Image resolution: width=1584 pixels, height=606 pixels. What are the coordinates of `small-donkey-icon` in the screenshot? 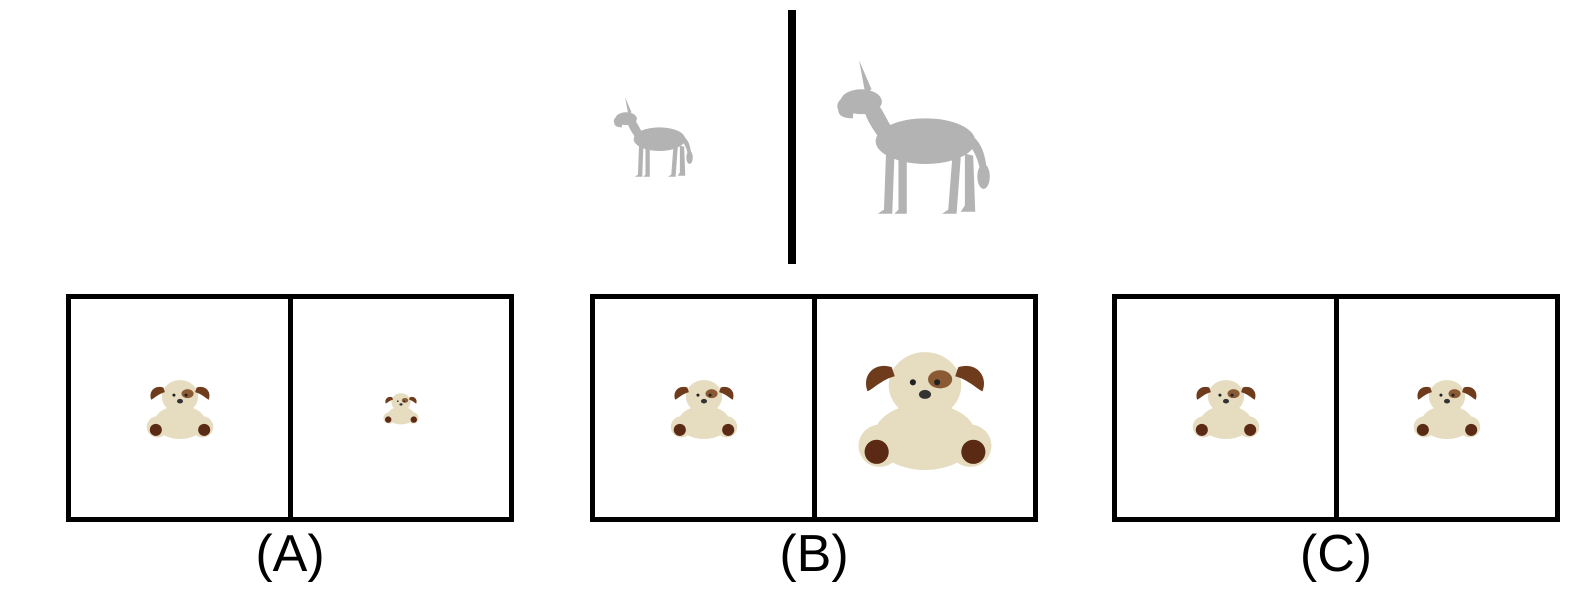 It's located at (653, 137).